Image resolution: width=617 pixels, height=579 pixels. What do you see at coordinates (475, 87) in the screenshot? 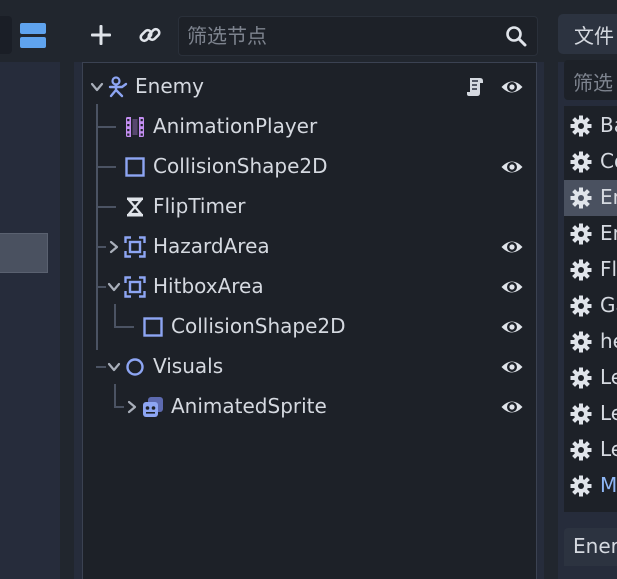
I see `script-icon` at bounding box center [475, 87].